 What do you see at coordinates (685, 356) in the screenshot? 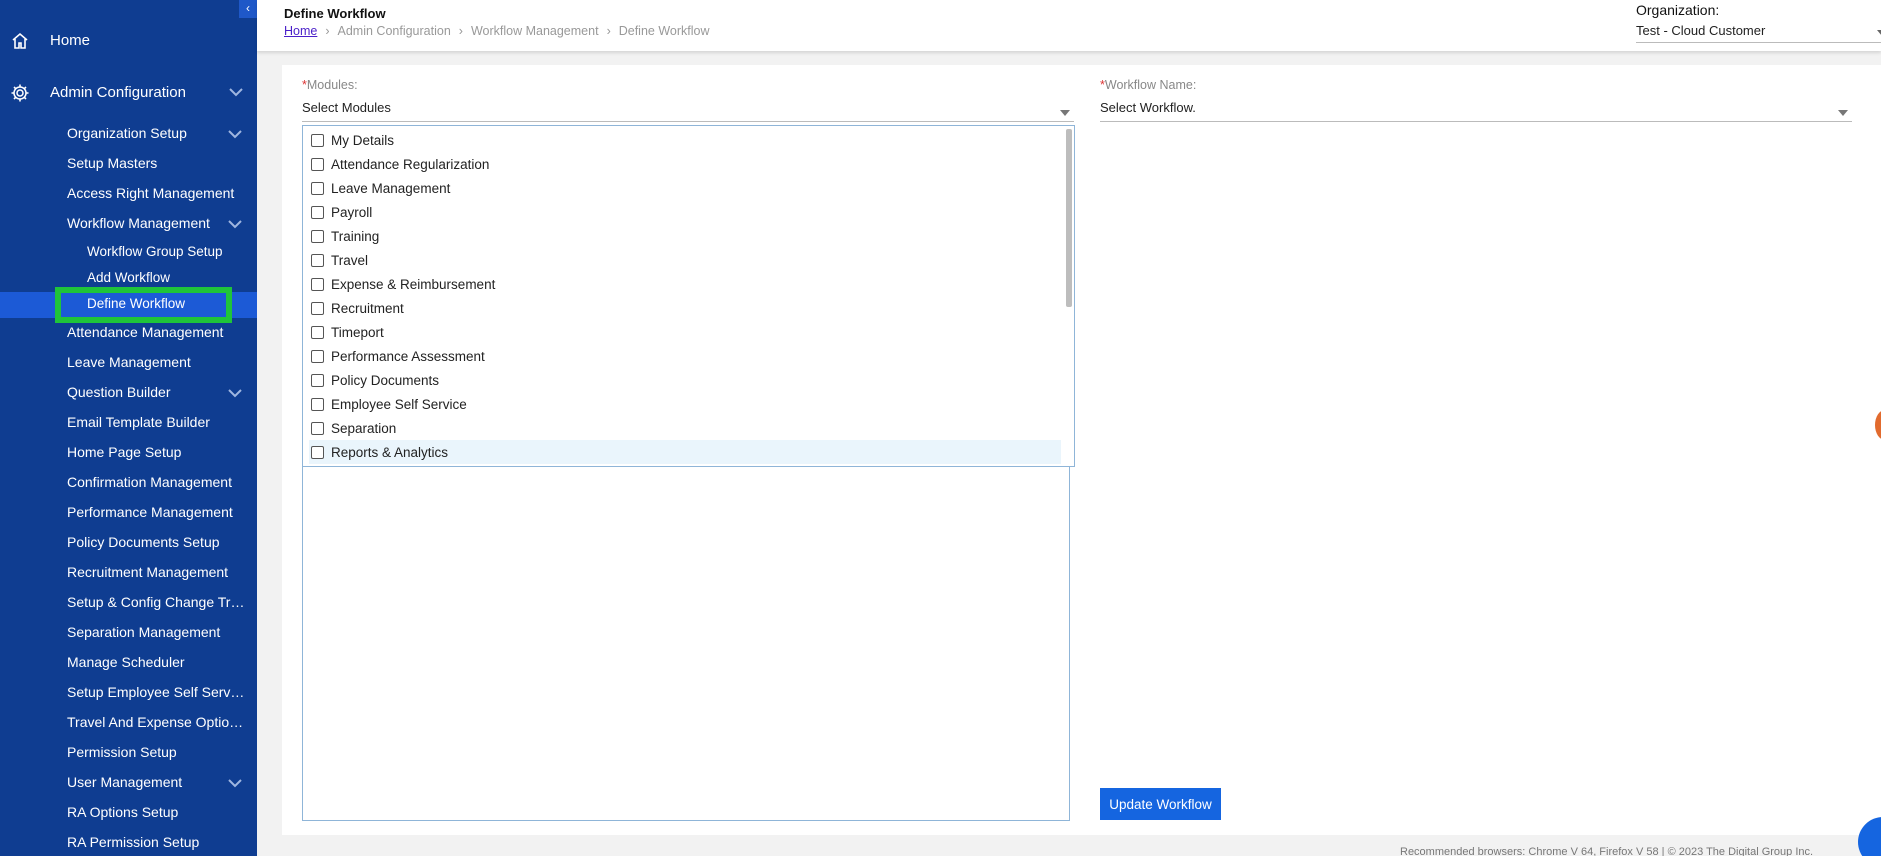
I see `module-option: Performance Assessment` at bounding box center [685, 356].